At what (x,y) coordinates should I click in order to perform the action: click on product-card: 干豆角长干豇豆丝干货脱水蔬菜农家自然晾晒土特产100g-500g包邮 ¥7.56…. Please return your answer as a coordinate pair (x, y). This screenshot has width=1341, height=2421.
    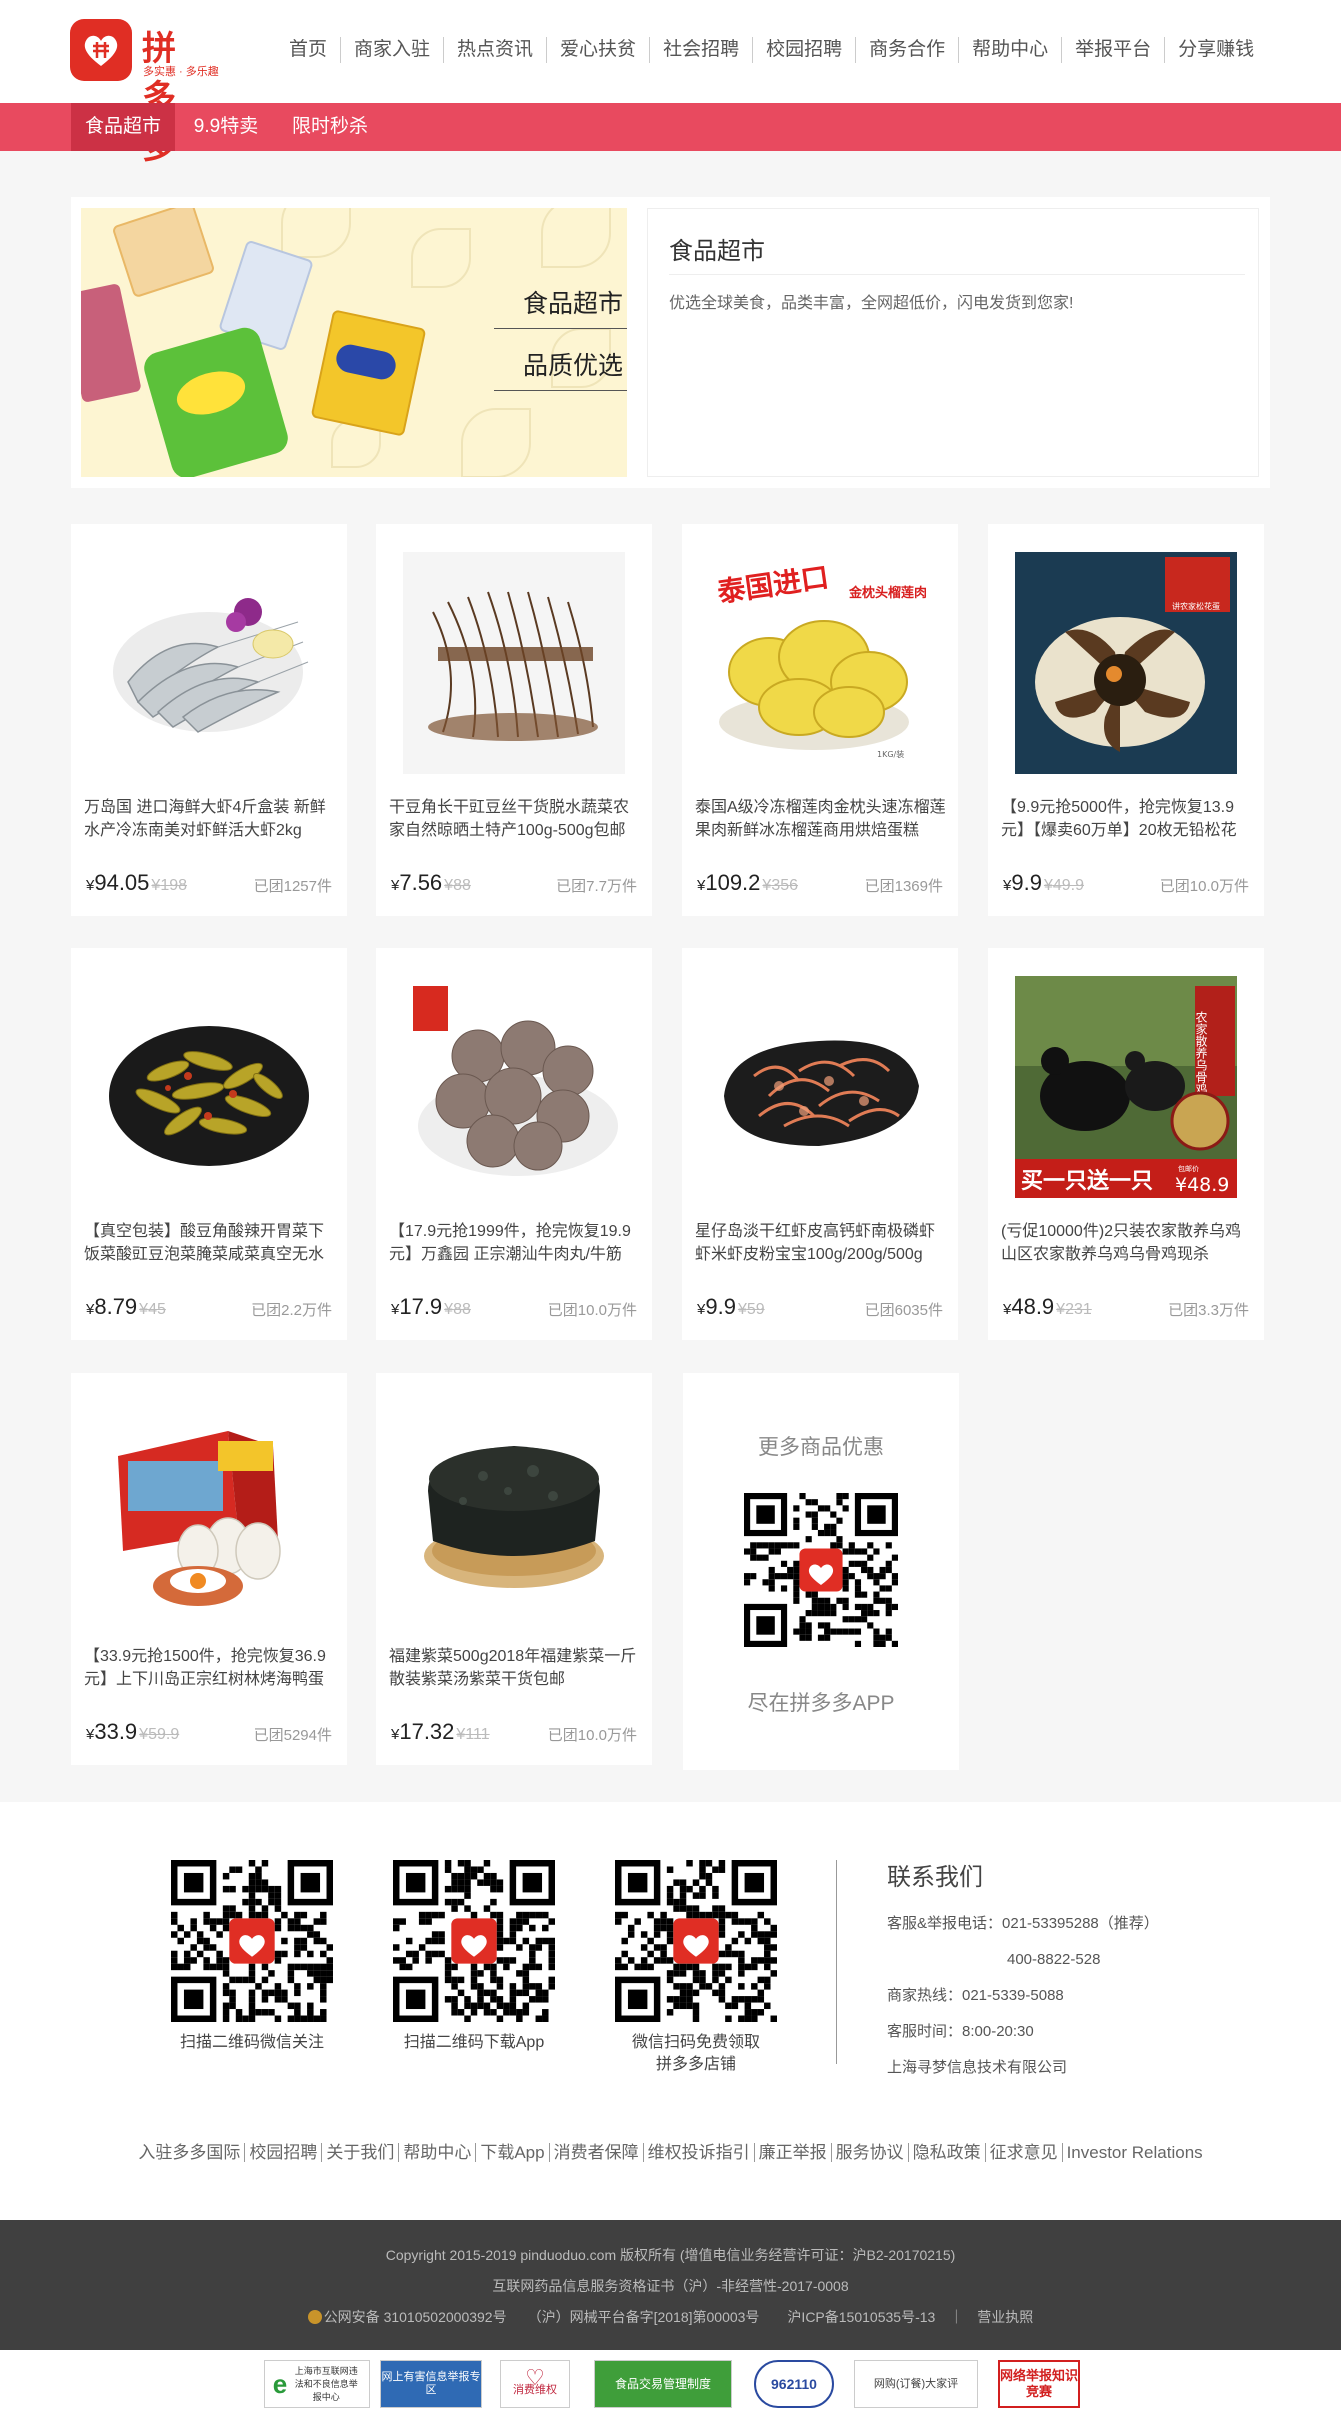
    Looking at the image, I should click on (514, 720).